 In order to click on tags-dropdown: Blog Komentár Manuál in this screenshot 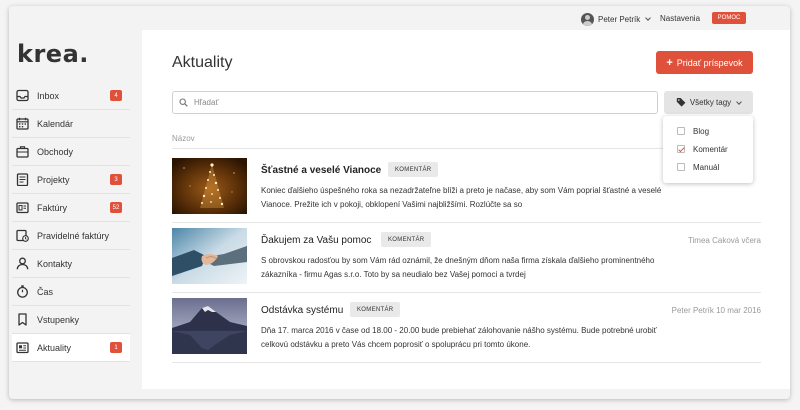, I will do `click(708, 149)`.